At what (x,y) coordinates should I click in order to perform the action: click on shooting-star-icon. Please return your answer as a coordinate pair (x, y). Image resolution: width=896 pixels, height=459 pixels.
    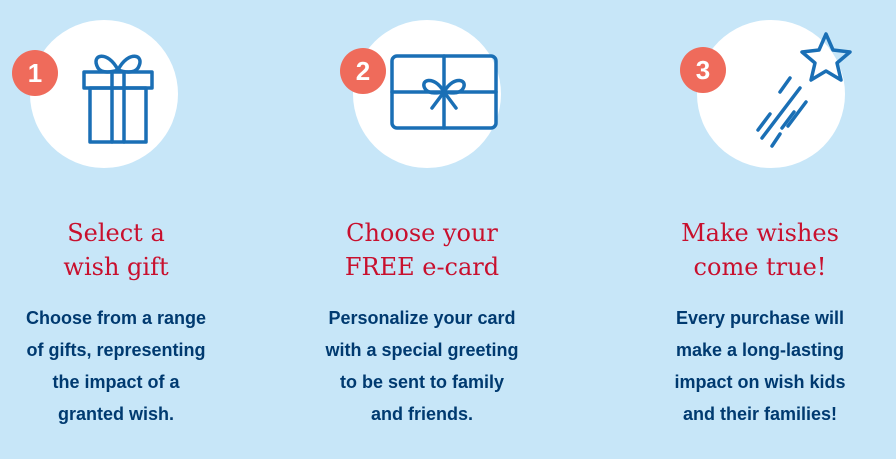
    Looking at the image, I should click on (800, 97).